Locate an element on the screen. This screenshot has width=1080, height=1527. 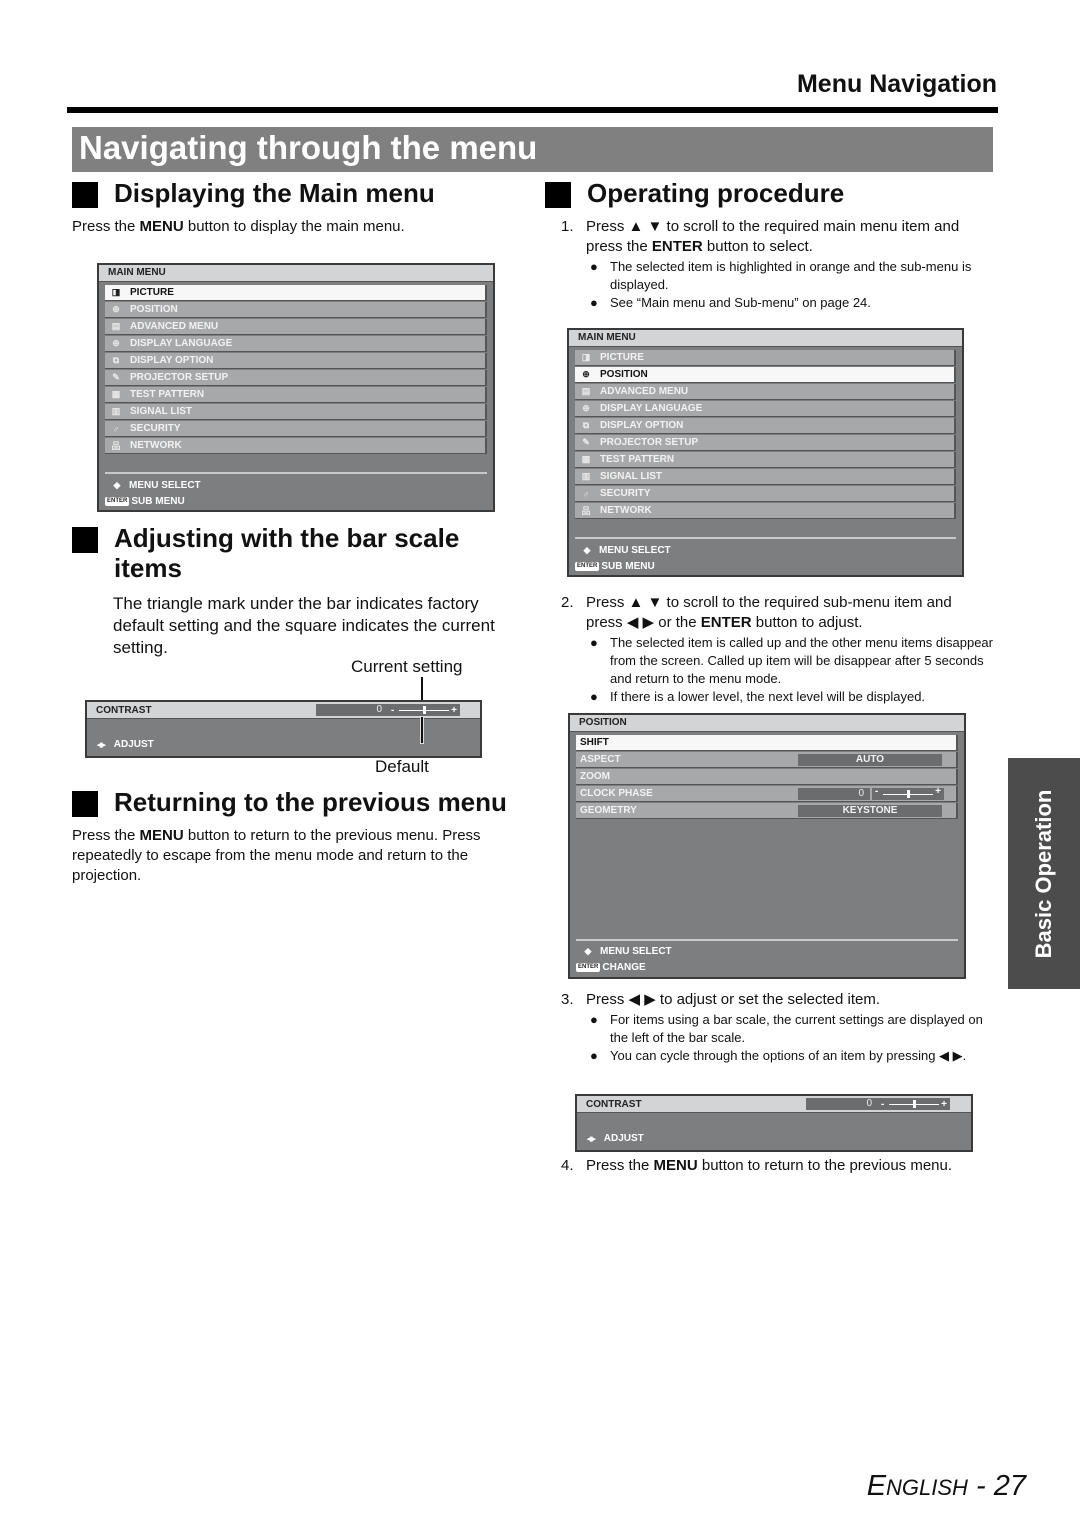
submenu-item-label: ZOOM is located at coordinates (595, 776).